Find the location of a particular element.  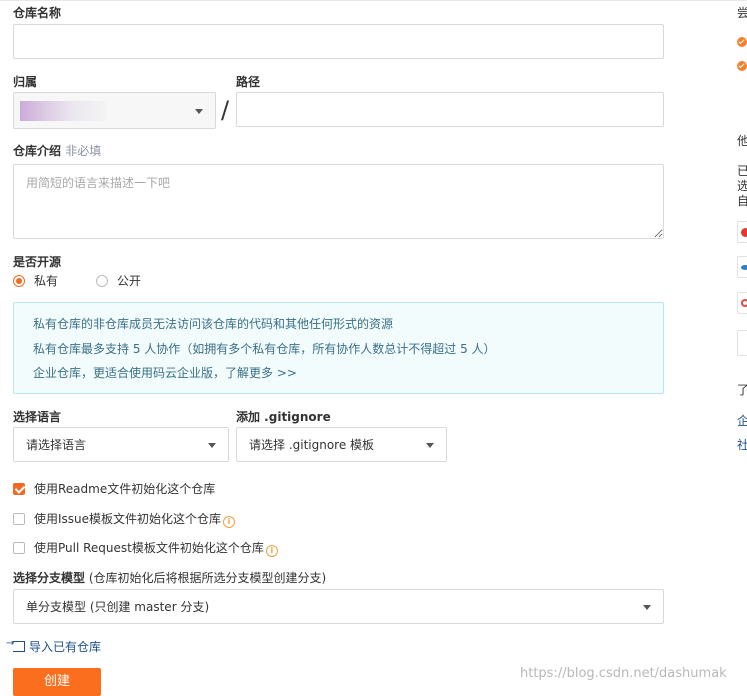

public-radio is located at coordinates (102, 281).